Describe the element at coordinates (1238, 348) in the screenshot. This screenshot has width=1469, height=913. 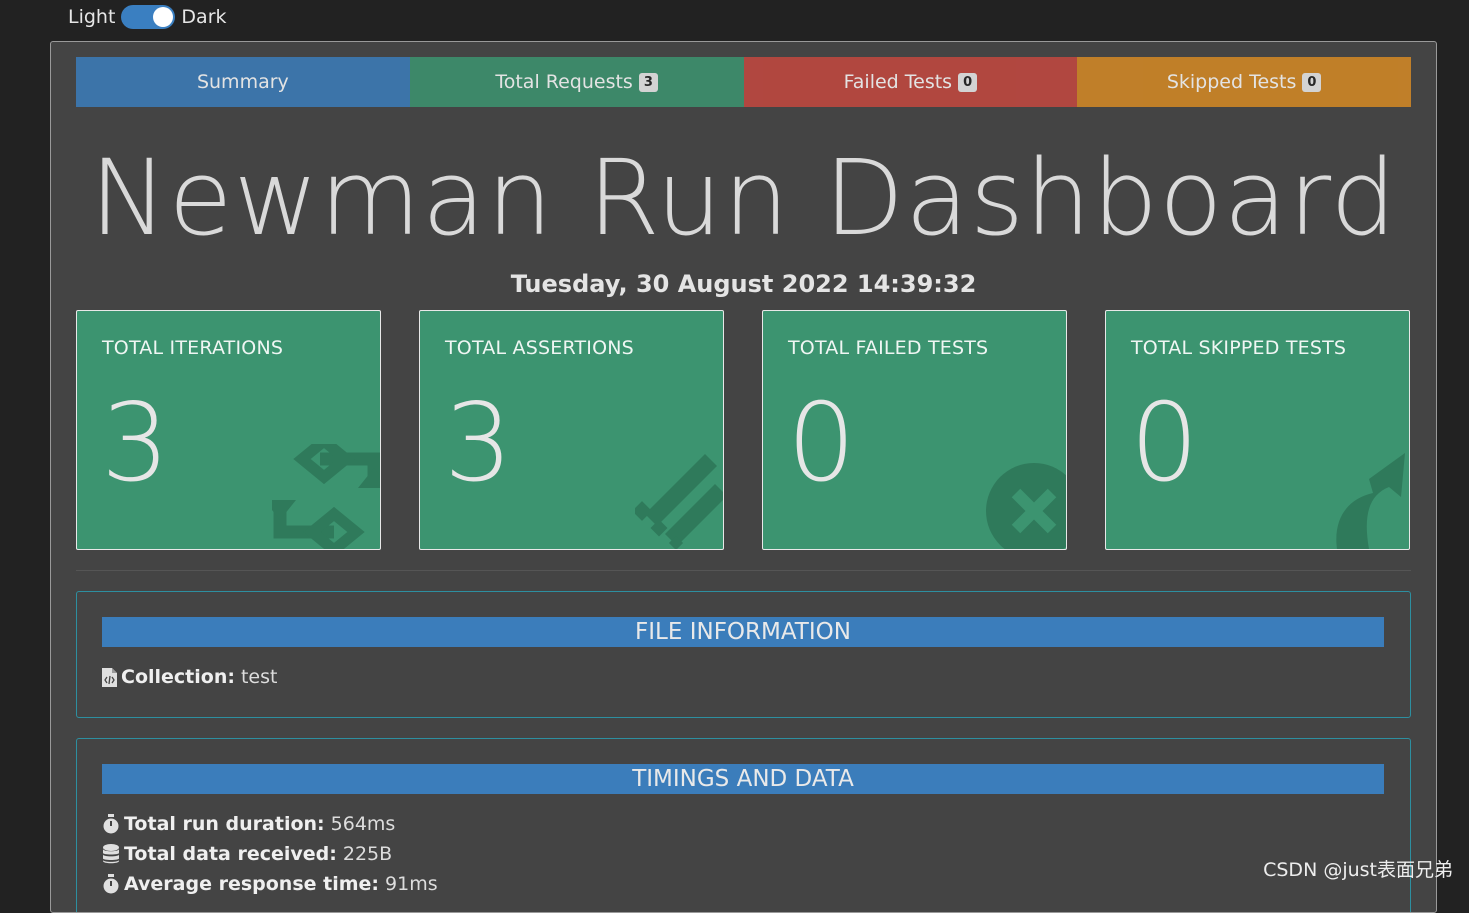
I see `card-label: TOTAL SKIPPED TESTS` at that location.